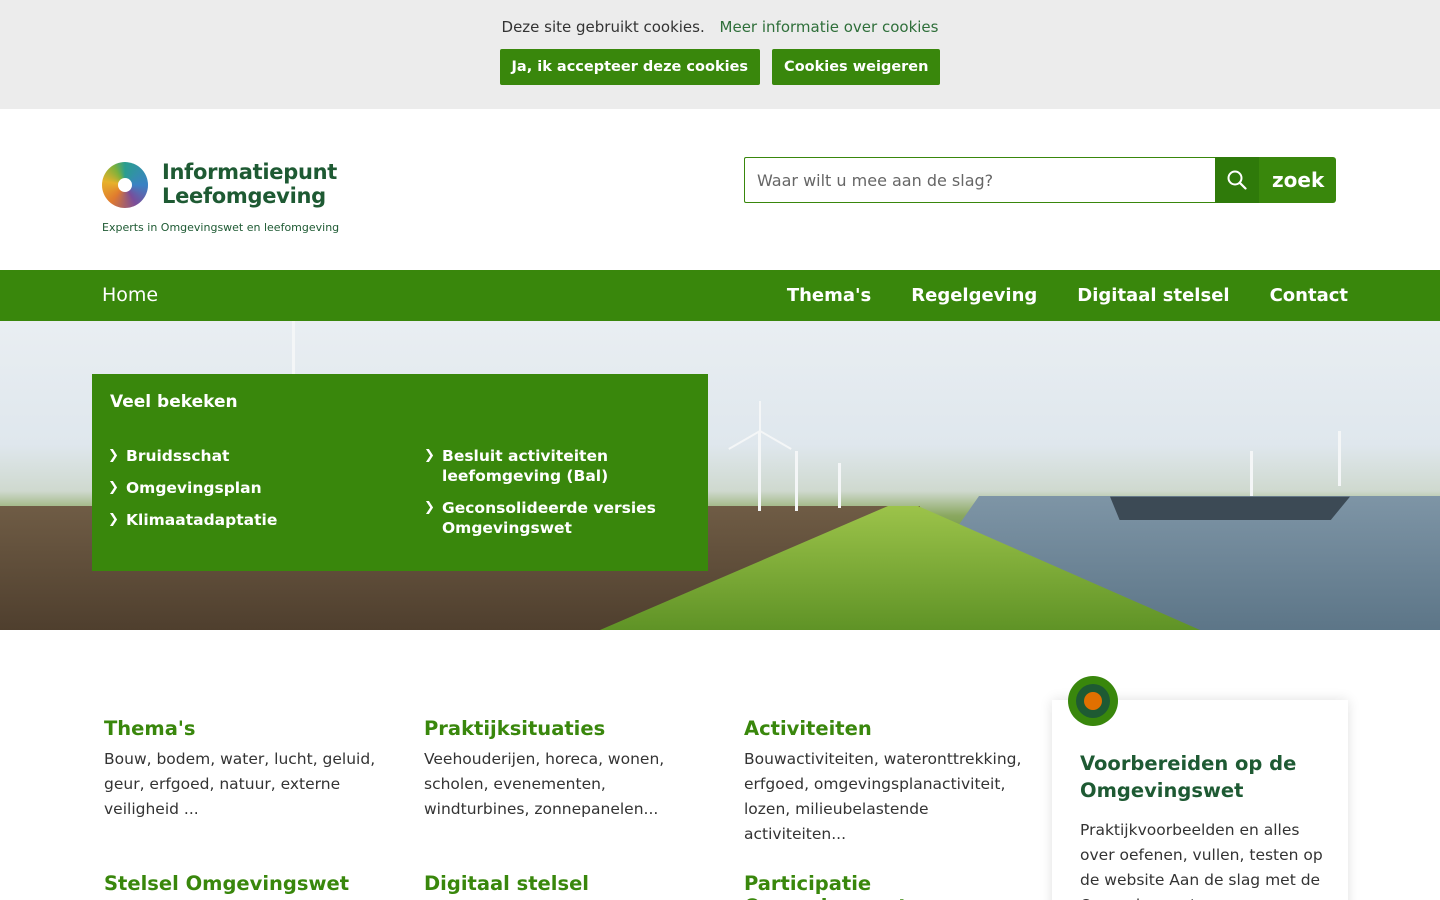 The width and height of the screenshot is (1440, 900). What do you see at coordinates (178, 456) in the screenshot?
I see `popular-link-label: Bruidsschat` at bounding box center [178, 456].